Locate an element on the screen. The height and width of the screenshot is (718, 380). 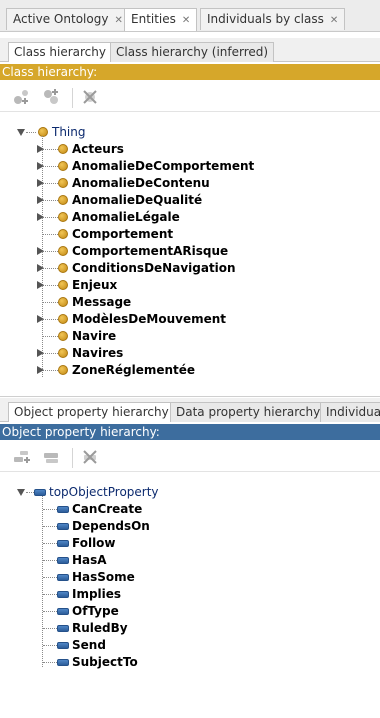
class-tree-item: AnomalieDeComportement is located at coordinates (190, 166).